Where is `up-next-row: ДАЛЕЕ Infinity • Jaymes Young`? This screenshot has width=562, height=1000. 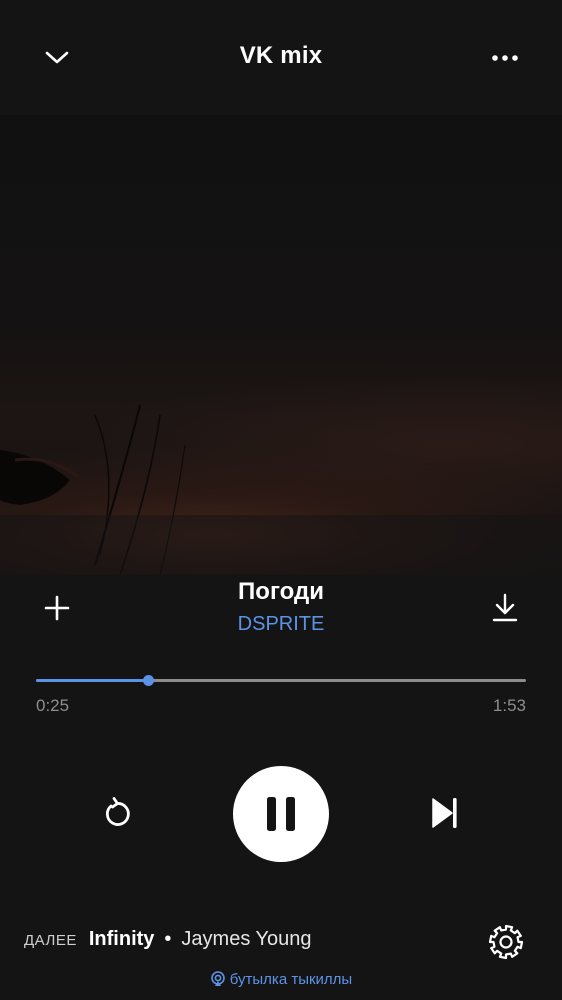
up-next-row: ДАЛЕЕ Infinity • Jaymes Young is located at coordinates (168, 943).